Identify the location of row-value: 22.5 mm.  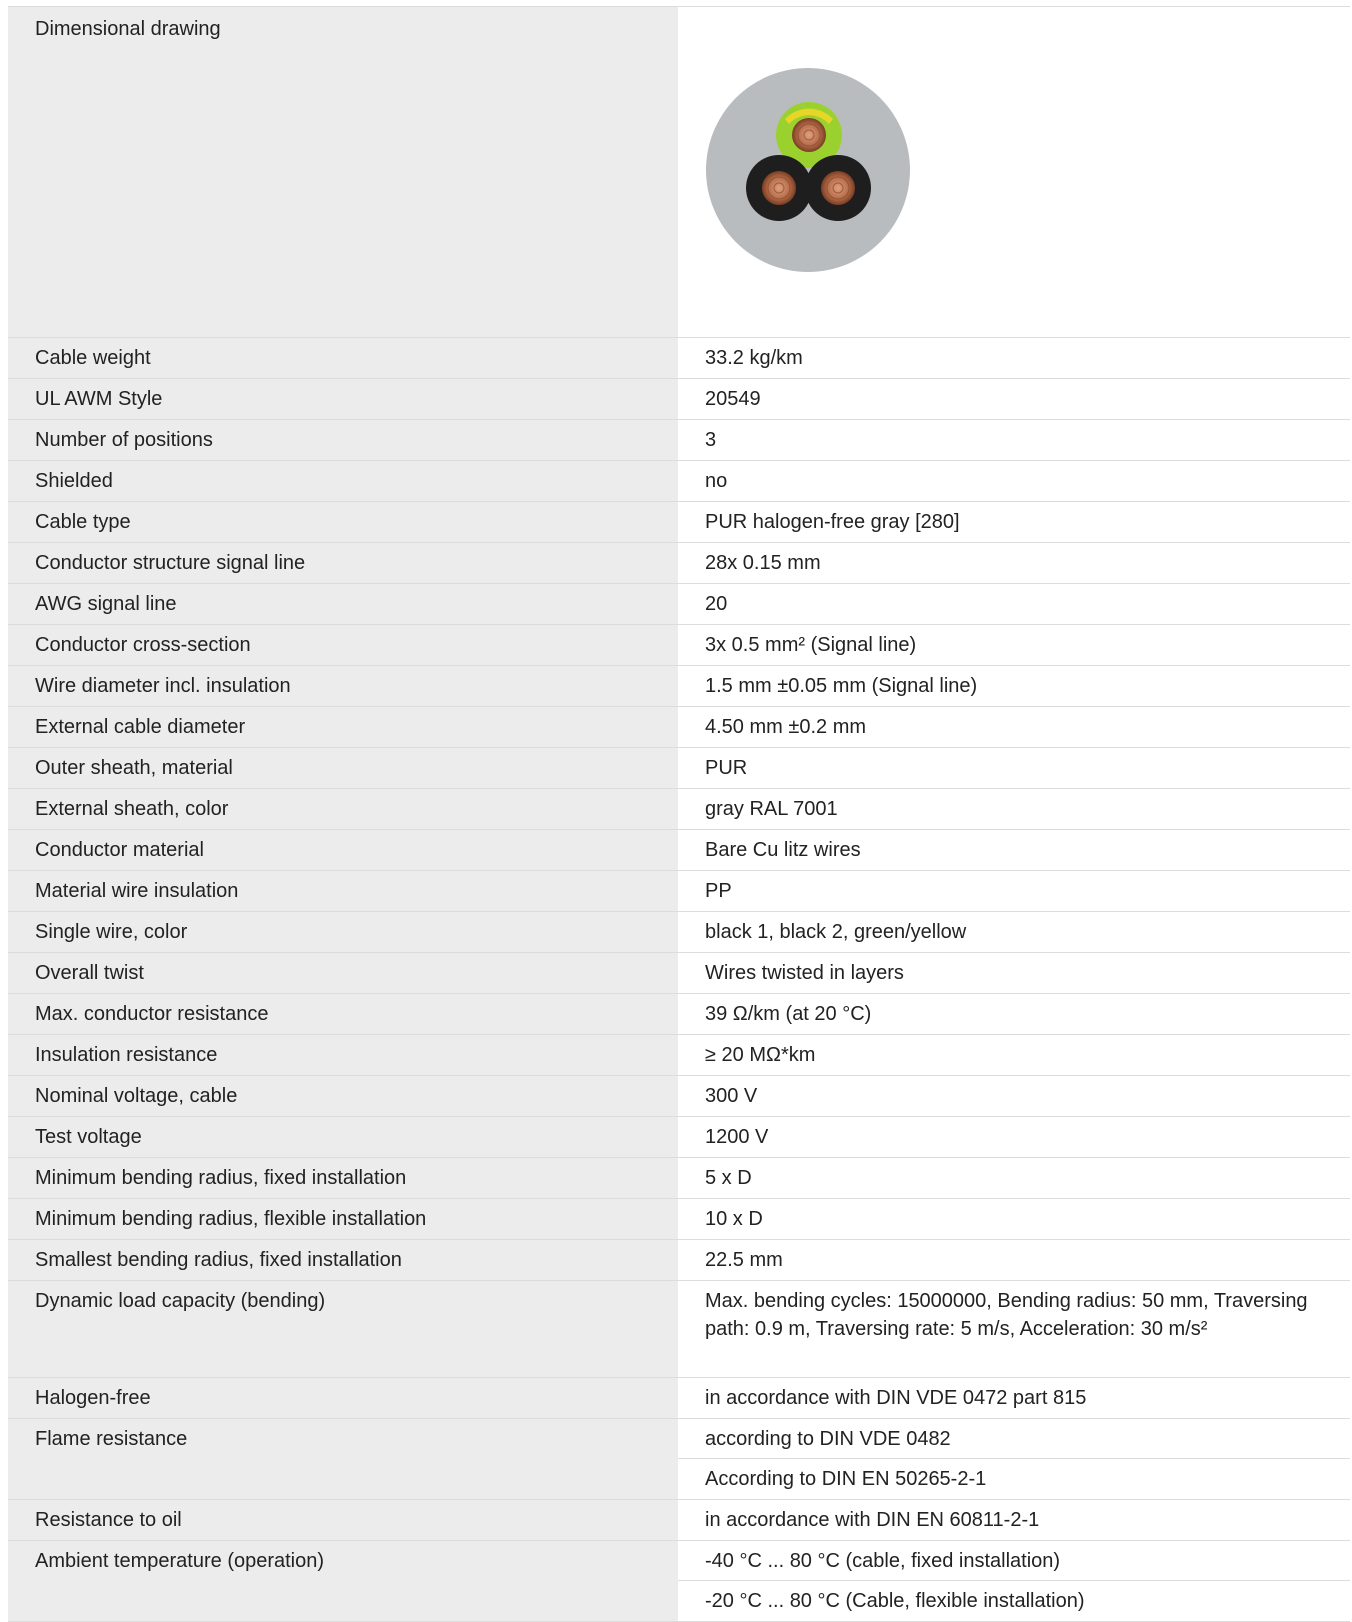
(1014, 1260).